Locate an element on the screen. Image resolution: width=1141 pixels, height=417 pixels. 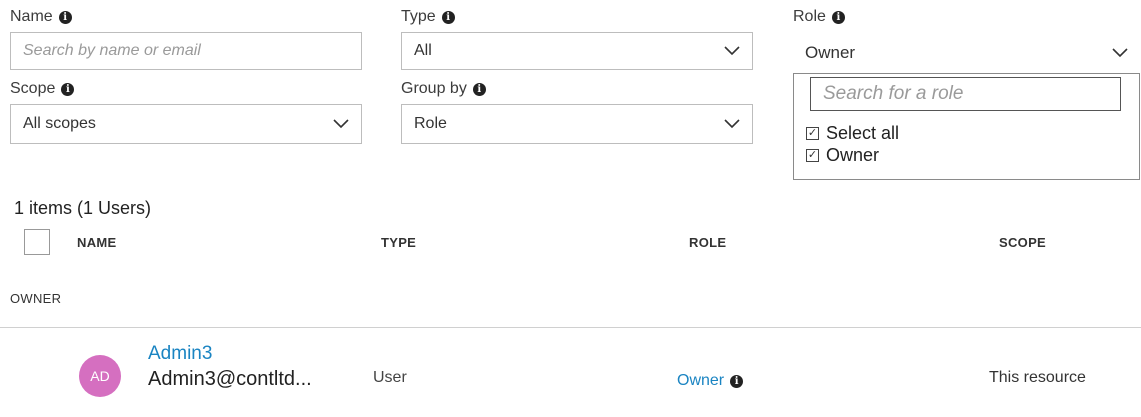
name-filter-label: Name i is located at coordinates (41, 17).